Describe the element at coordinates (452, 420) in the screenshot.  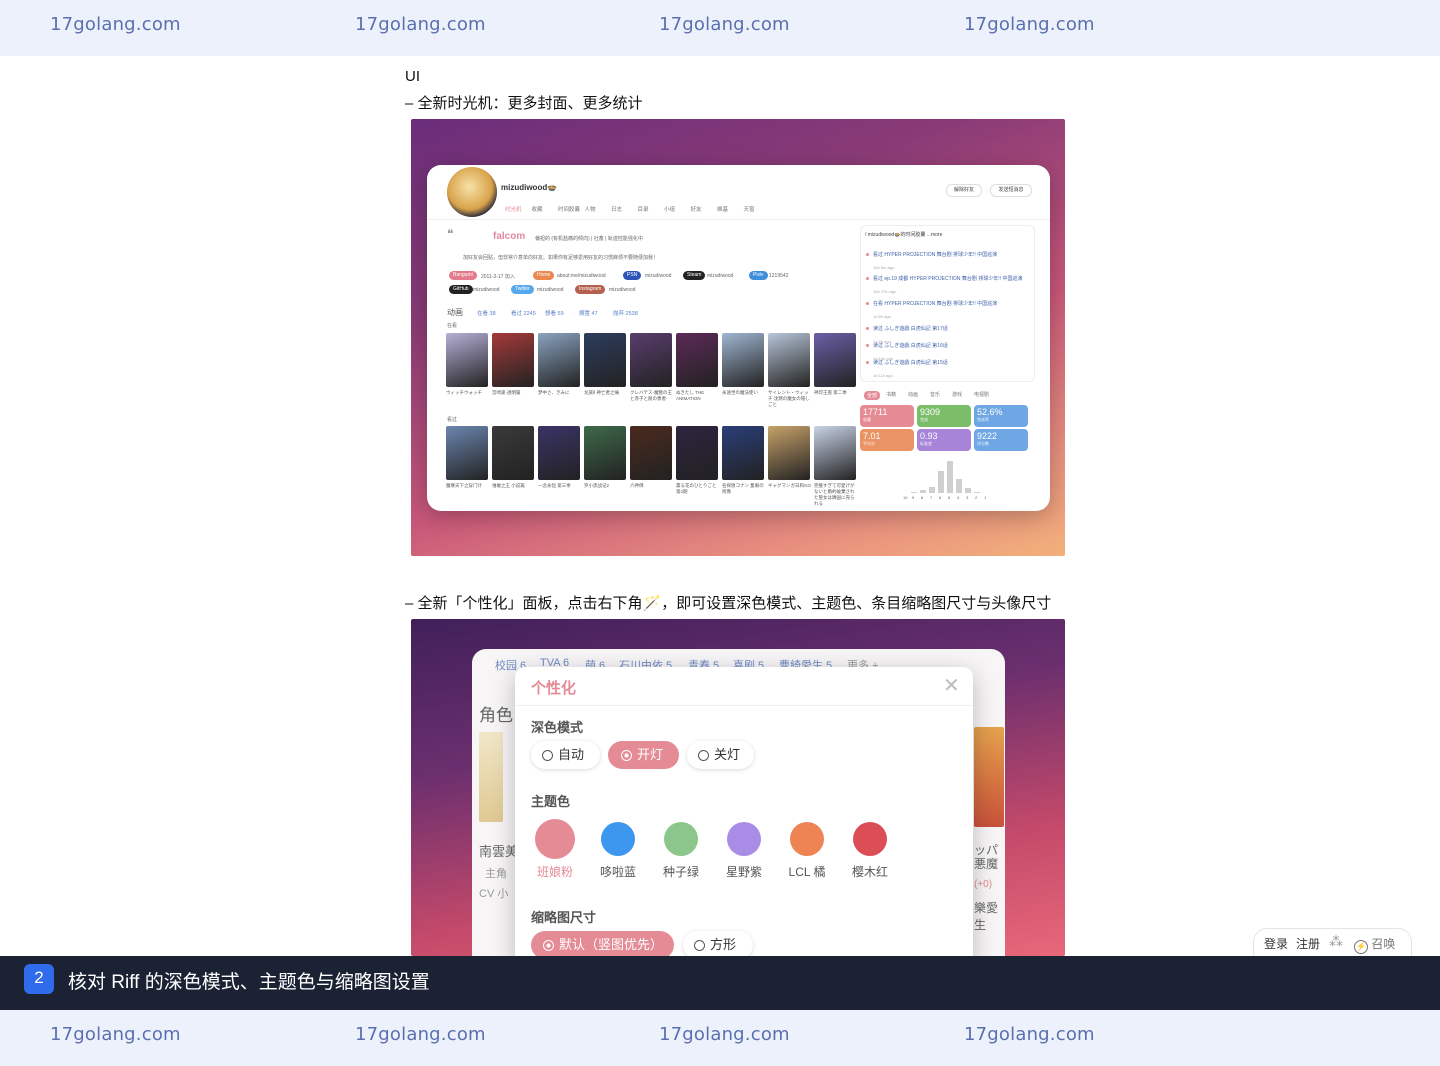
I see `row-label: 看过` at that location.